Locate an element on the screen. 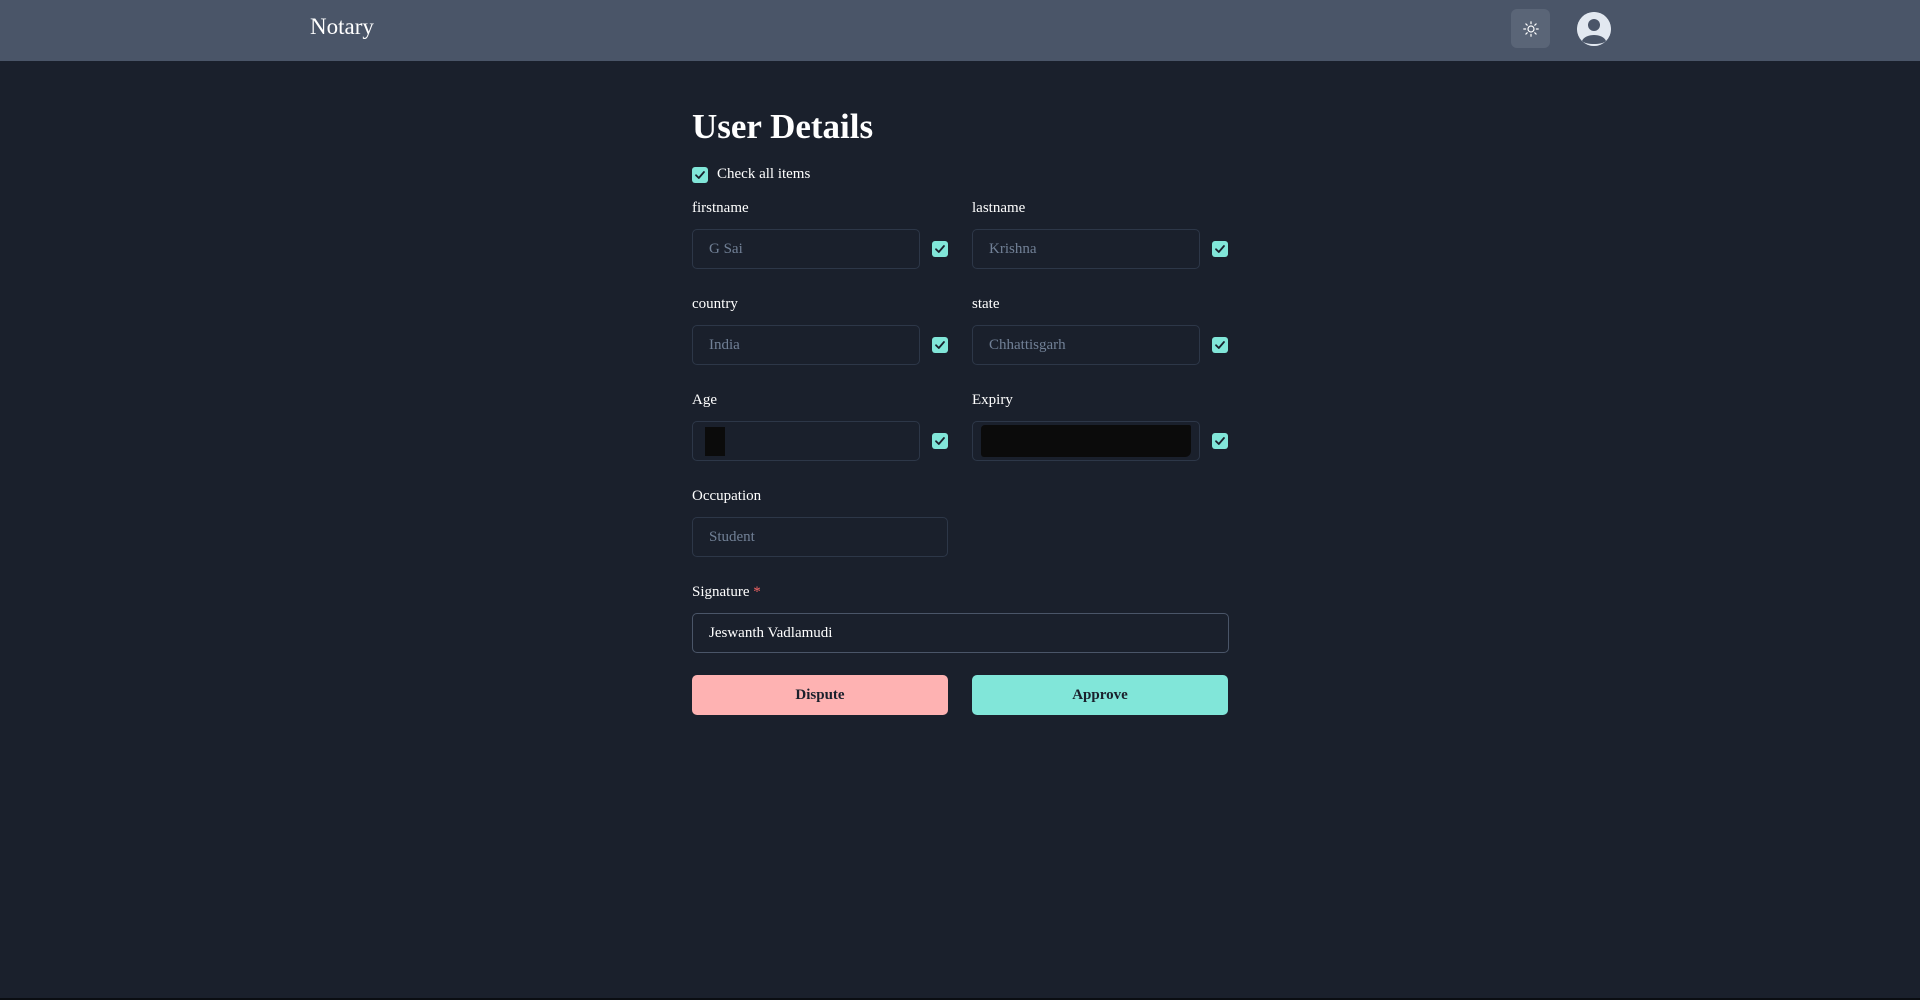 This screenshot has height=1000, width=1920. country-checkbox is located at coordinates (940, 345).